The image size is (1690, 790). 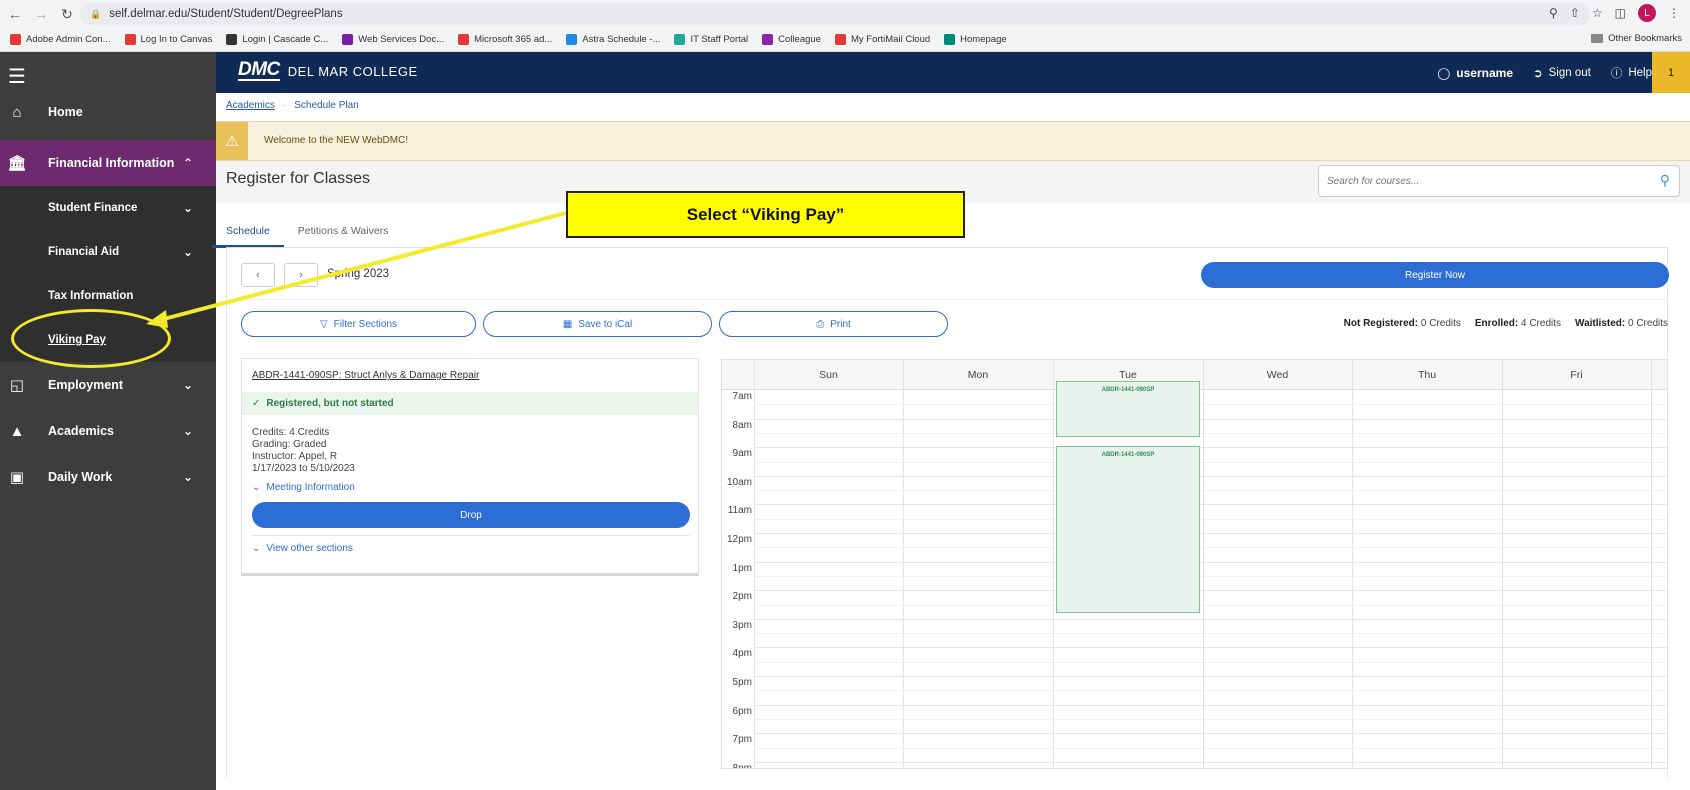 What do you see at coordinates (108, 385) in the screenshot?
I see `sidebar-item-employment: ◱ Employment ⌄` at bounding box center [108, 385].